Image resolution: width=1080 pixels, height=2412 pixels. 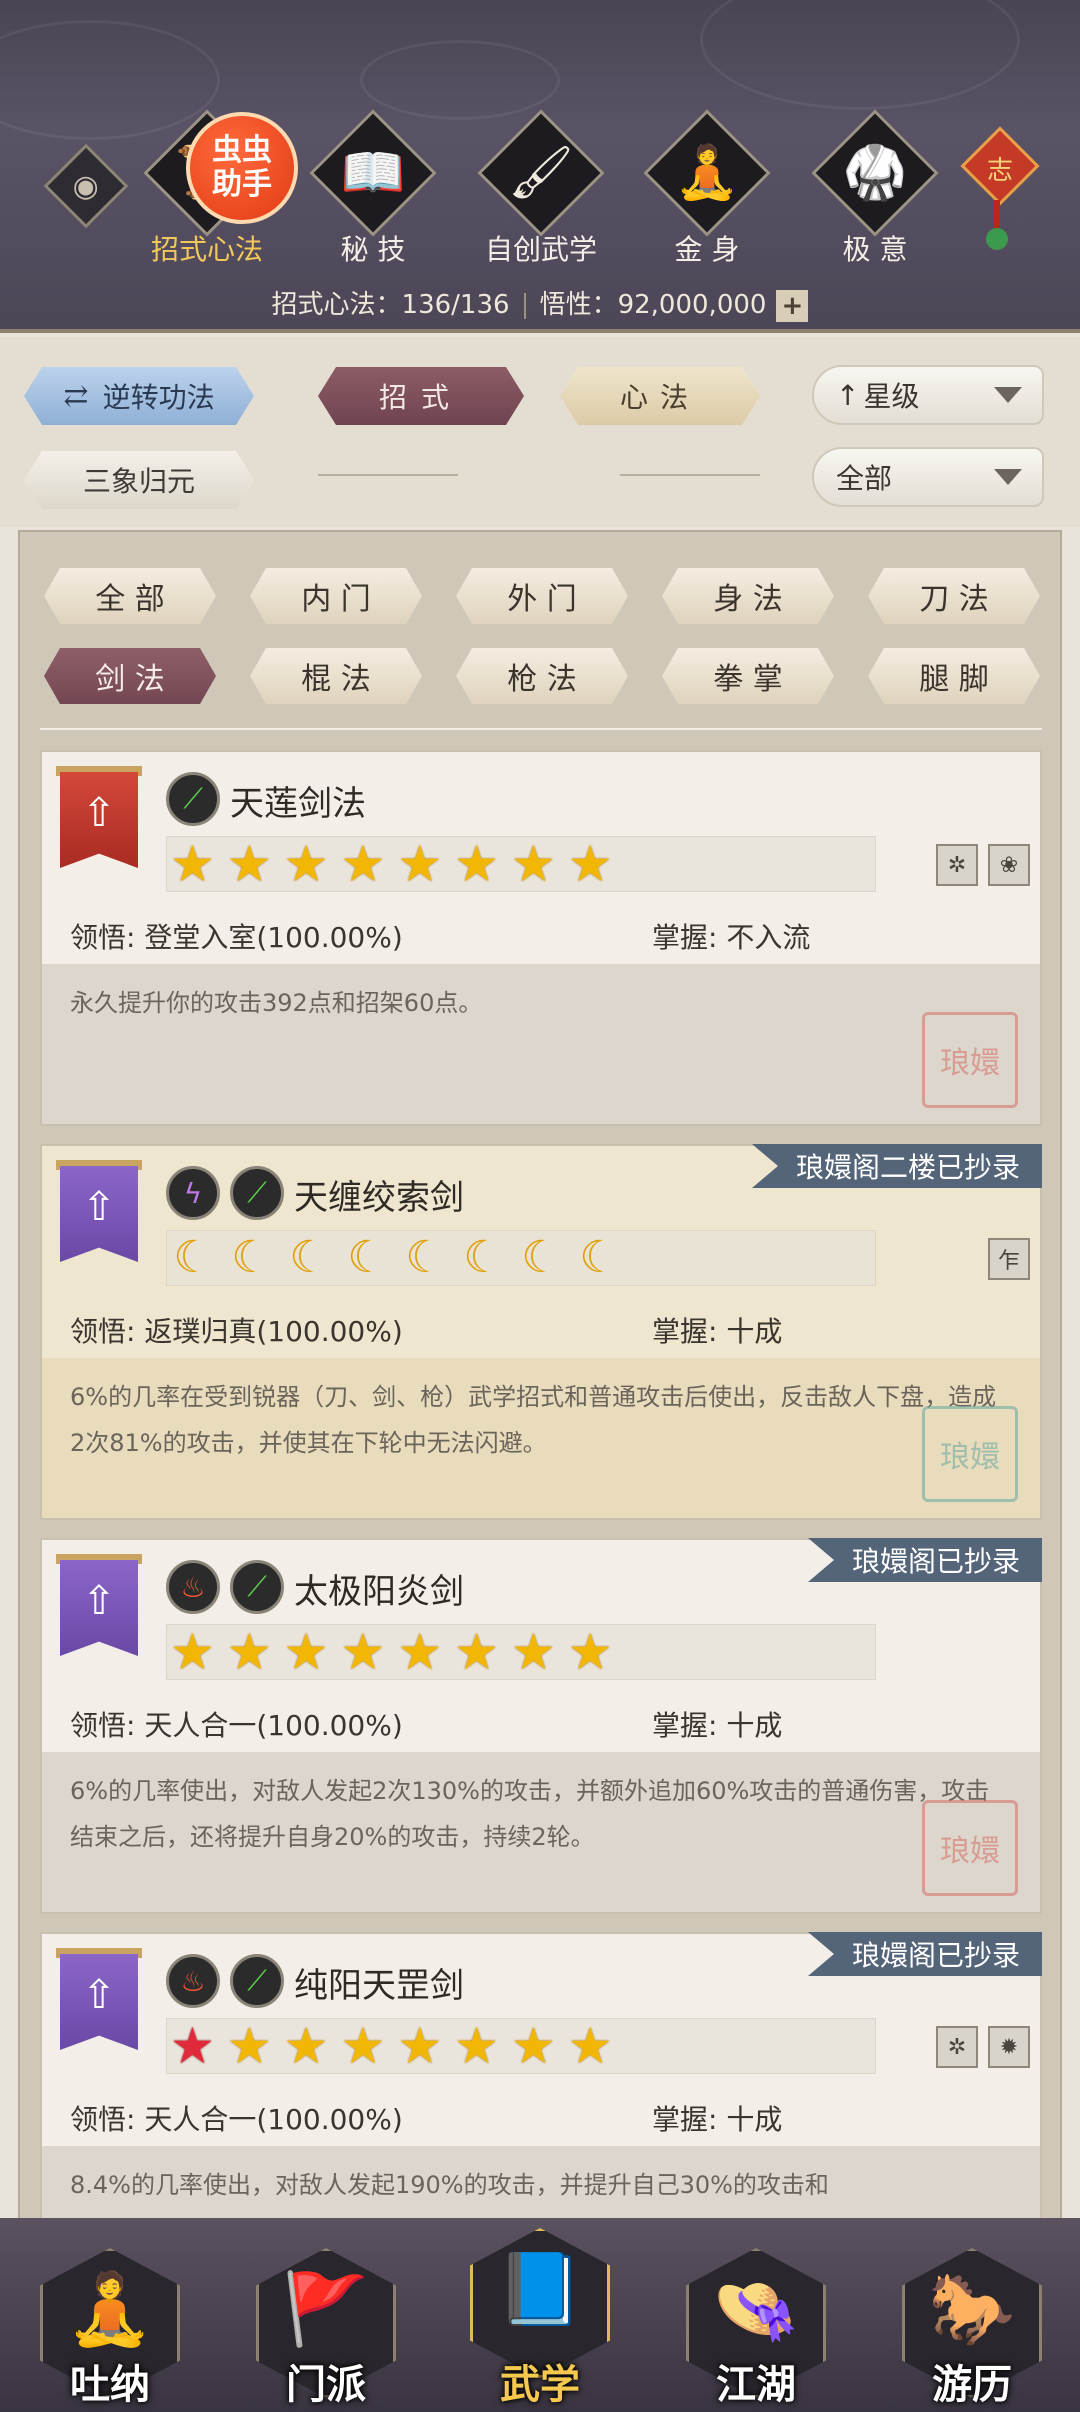 What do you see at coordinates (540, 303) in the screenshot?
I see `counts-bar: 招式心法：136/136 悟性：92,000,000 +` at bounding box center [540, 303].